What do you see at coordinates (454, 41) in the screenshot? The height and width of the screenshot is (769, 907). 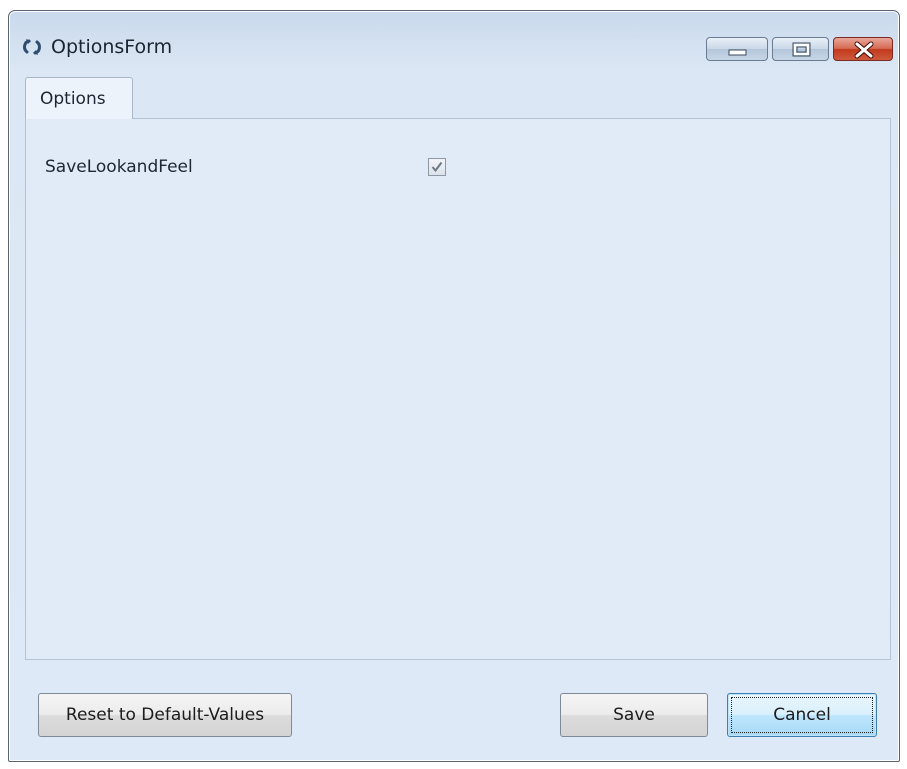 I see `title-bar: OptionsForm` at bounding box center [454, 41].